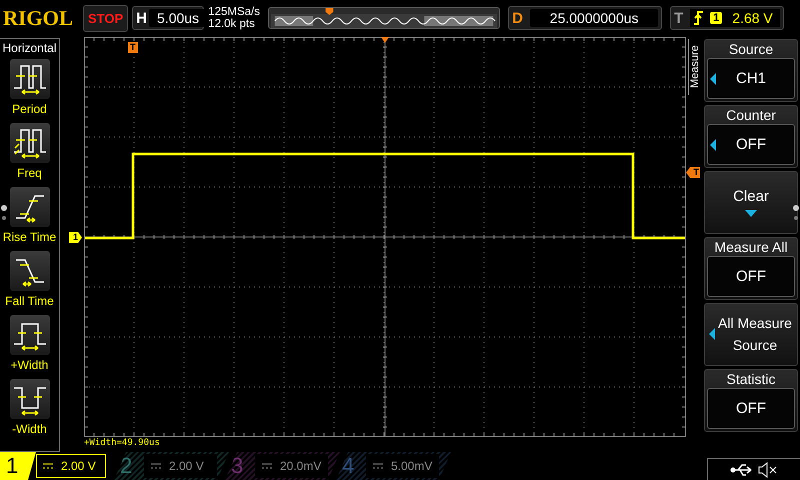 This screenshot has height=480, width=800. What do you see at coordinates (29, 109) in the screenshot?
I see `measure-label: Period` at bounding box center [29, 109].